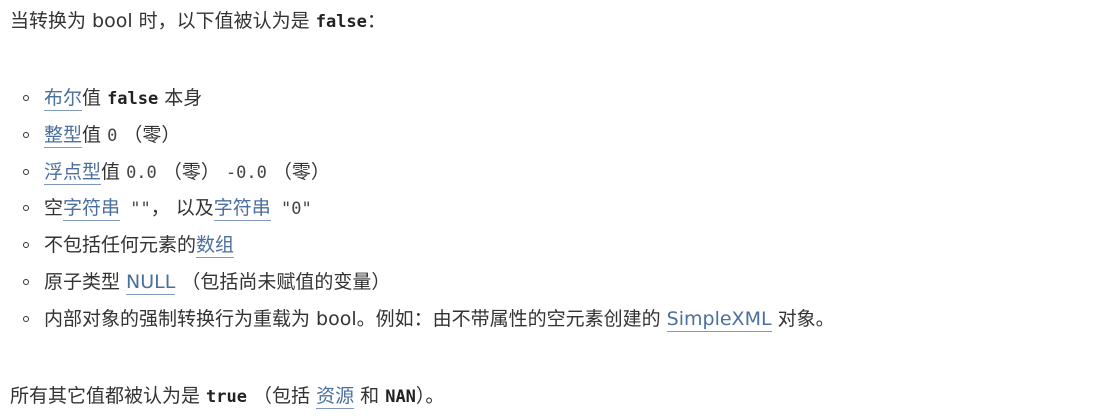  What do you see at coordinates (422, 135) in the screenshot?
I see `list-item-integer: 整型值 0 （零）` at bounding box center [422, 135].